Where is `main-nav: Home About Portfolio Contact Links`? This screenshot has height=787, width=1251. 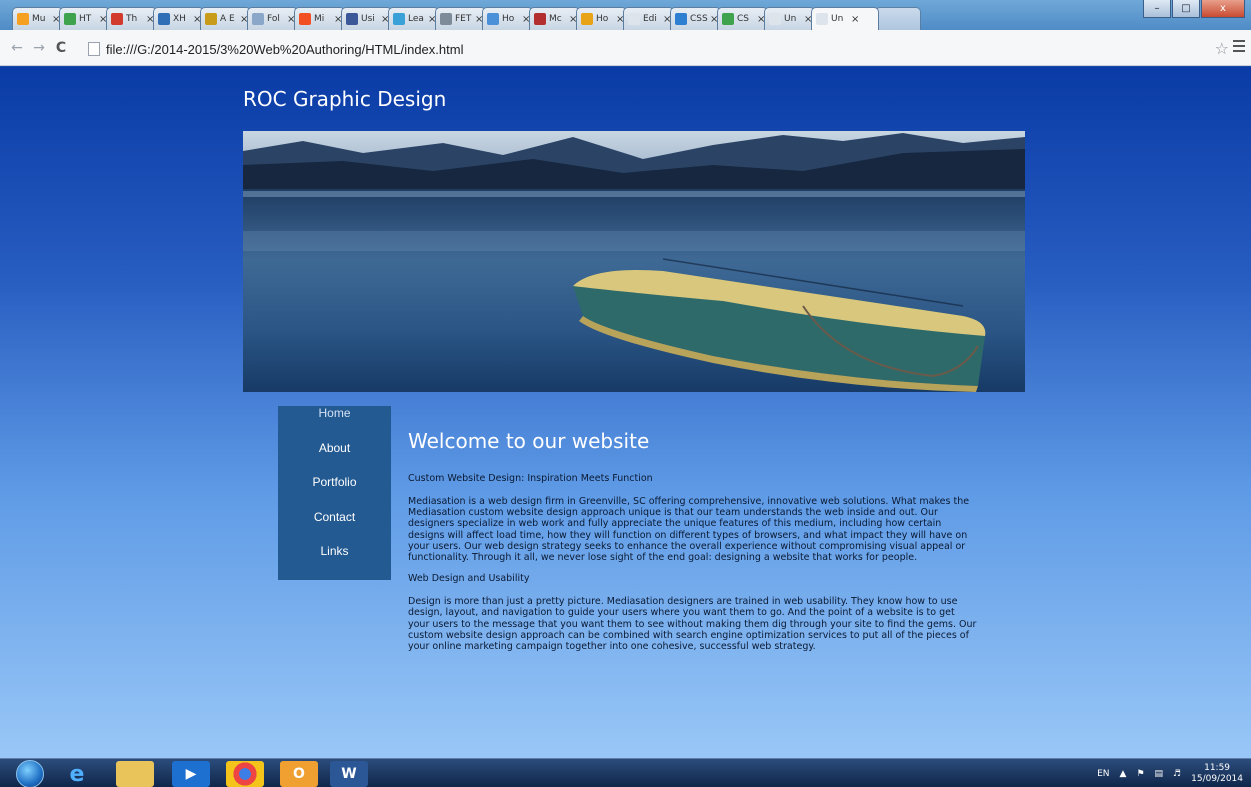
main-nav: Home About Portfolio Contact Links is located at coordinates (334, 493).